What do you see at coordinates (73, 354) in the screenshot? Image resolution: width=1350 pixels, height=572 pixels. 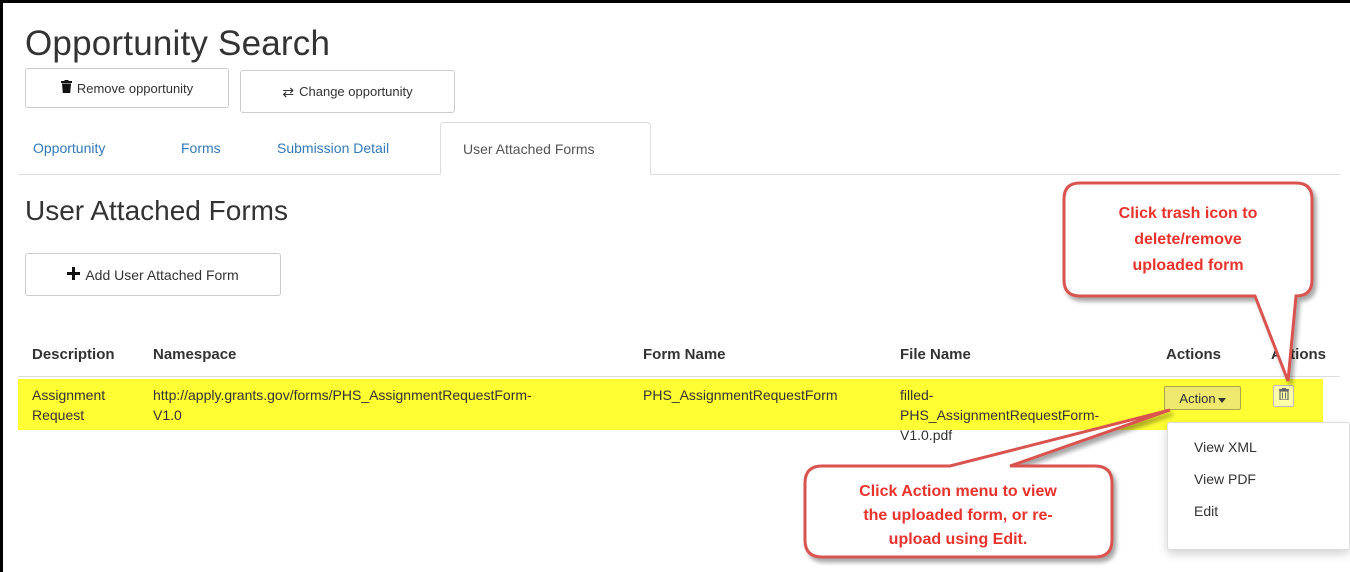 I see `column-header-description: Description` at bounding box center [73, 354].